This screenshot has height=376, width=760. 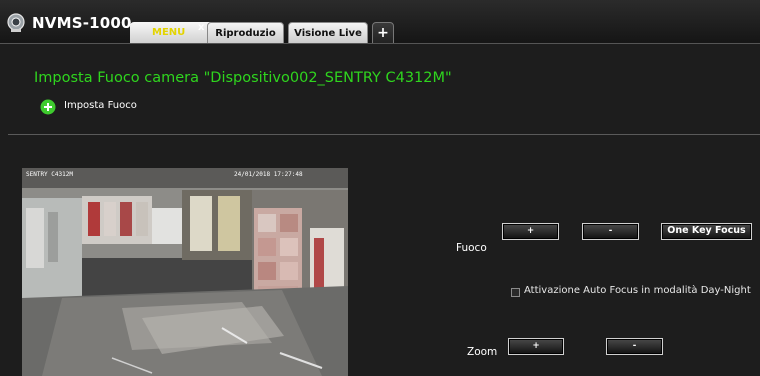 What do you see at coordinates (634, 346) in the screenshot?
I see `zoom-minus-button: -` at bounding box center [634, 346].